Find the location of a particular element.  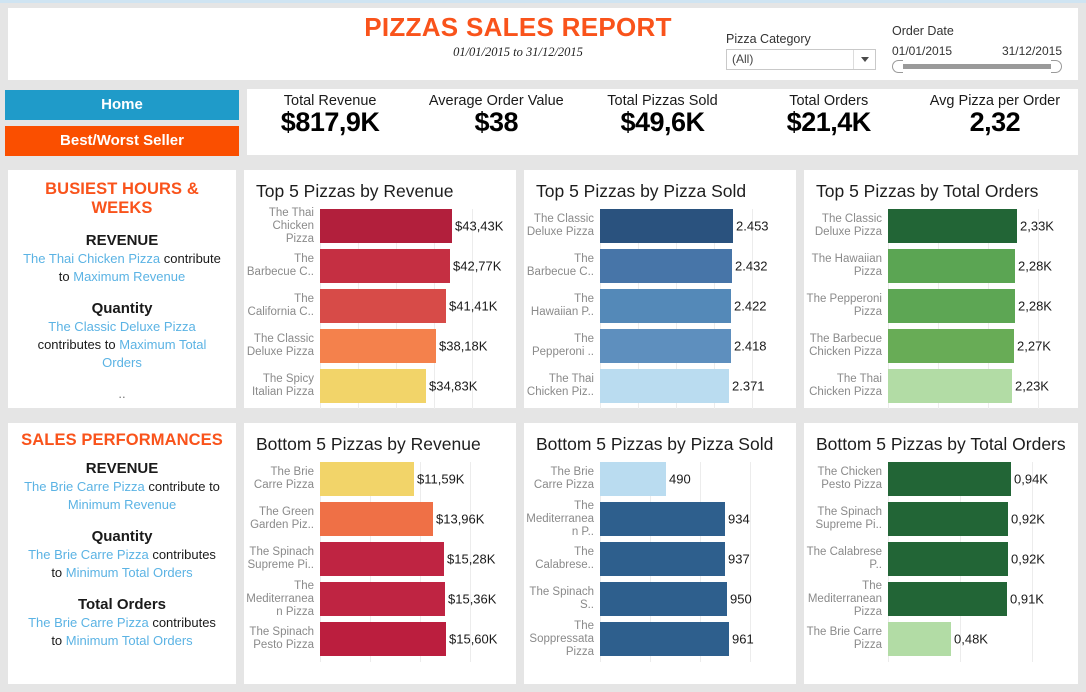

bar-row: The Brie Carre Pizza 490 is located at coordinates (660, 479).